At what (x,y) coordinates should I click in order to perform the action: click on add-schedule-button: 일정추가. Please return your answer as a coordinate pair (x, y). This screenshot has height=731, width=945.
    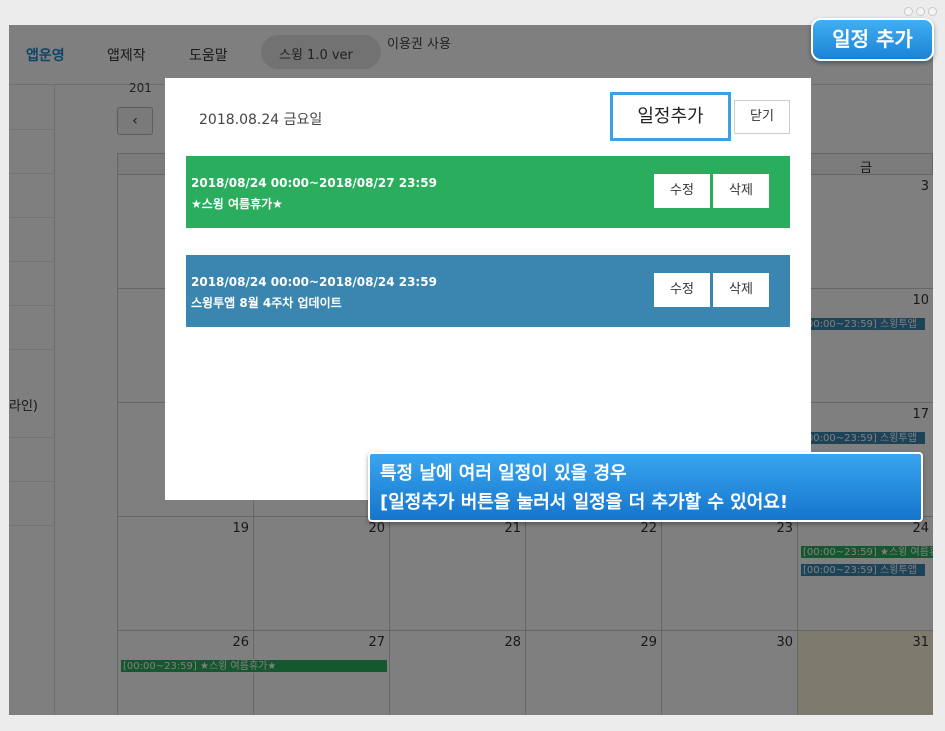
    Looking at the image, I should click on (670, 116).